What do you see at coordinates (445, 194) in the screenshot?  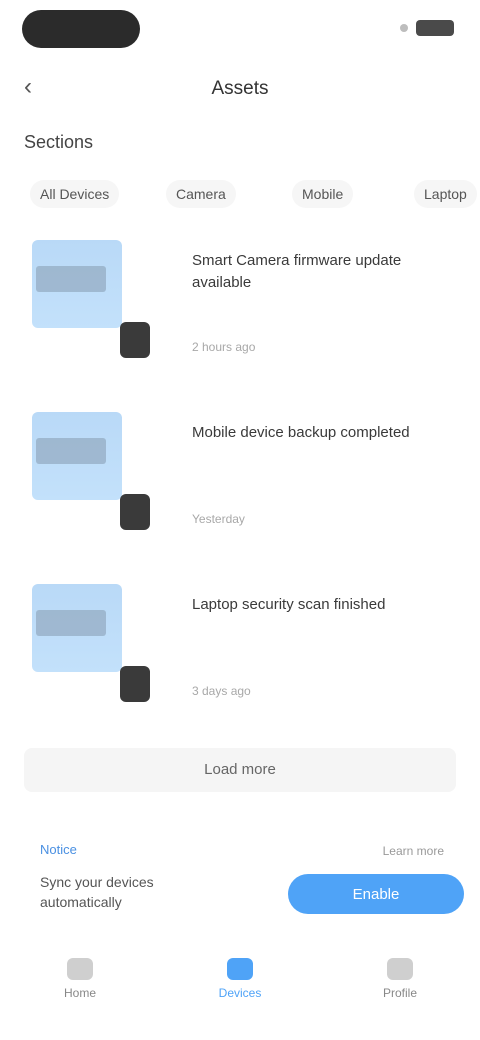 I see `filter-chip-laptop: Laptop` at bounding box center [445, 194].